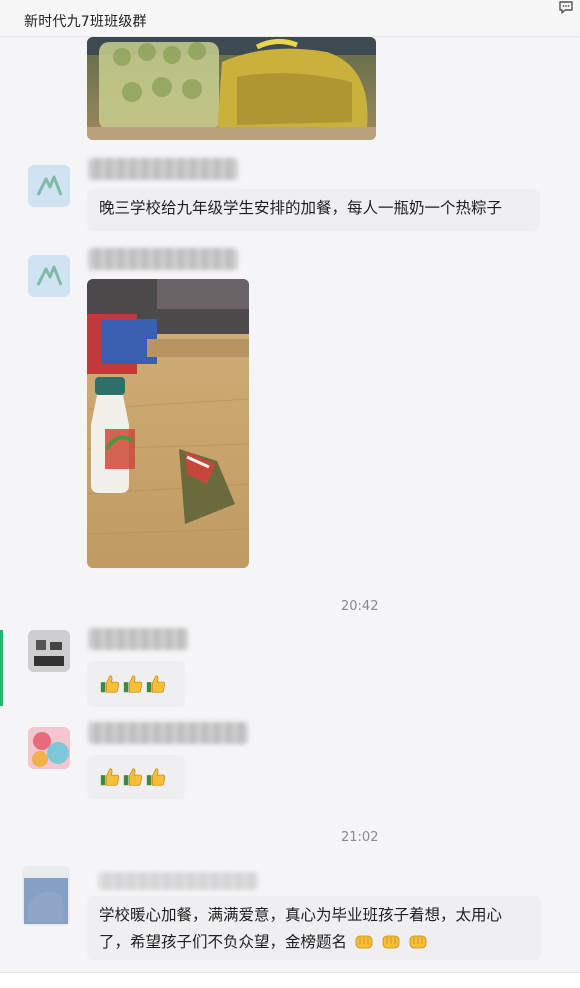  Describe the element at coordinates (566, 8) in the screenshot. I see `chat-bubble-icon` at that location.